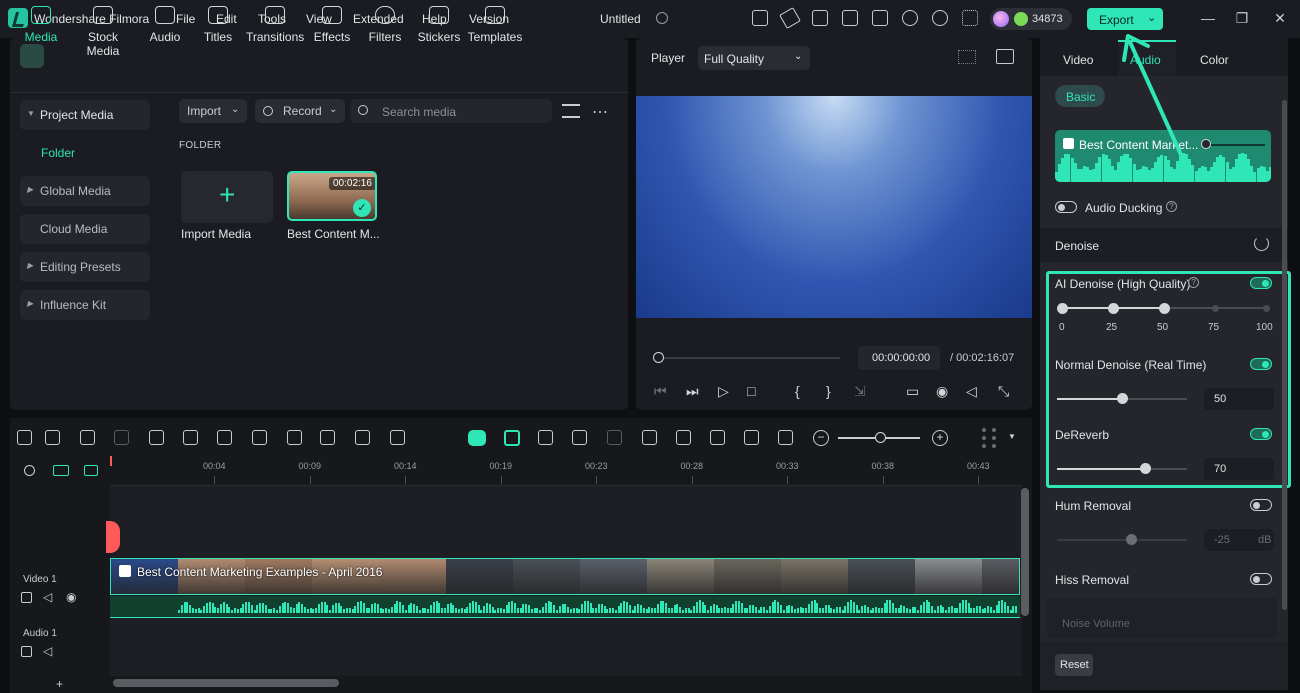 The height and width of the screenshot is (693, 1300). I want to click on playhead, so click(111, 461).